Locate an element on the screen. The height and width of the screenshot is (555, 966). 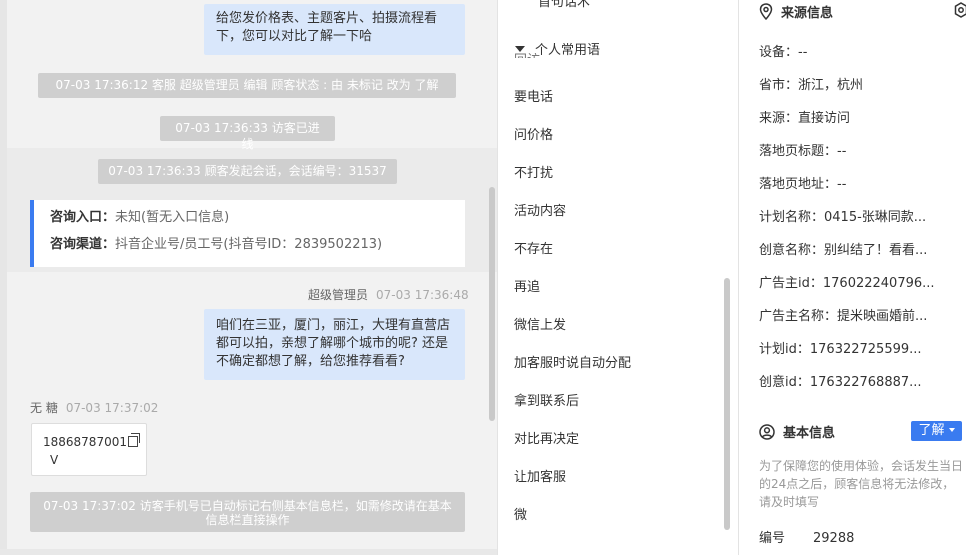
customer-status-label: 了解 is located at coordinates (931, 430).